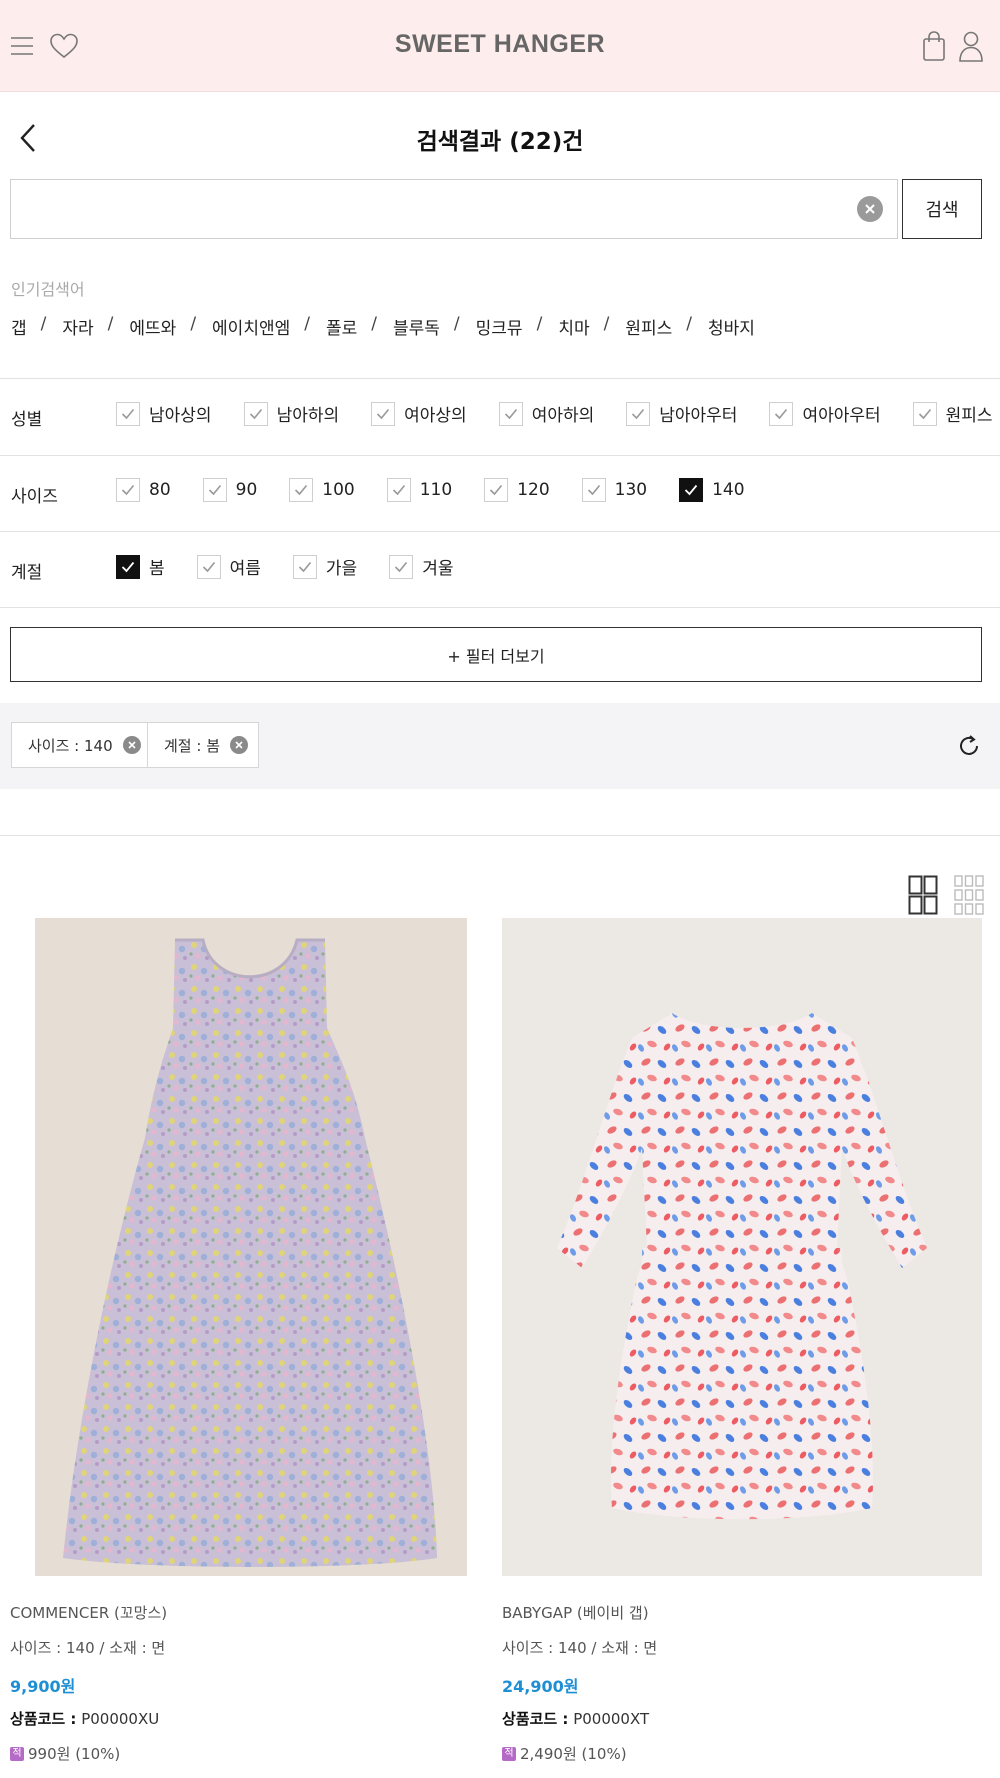 This screenshot has height=1778, width=1000. I want to click on keyword-link: 에이치앤엠, so click(251, 326).